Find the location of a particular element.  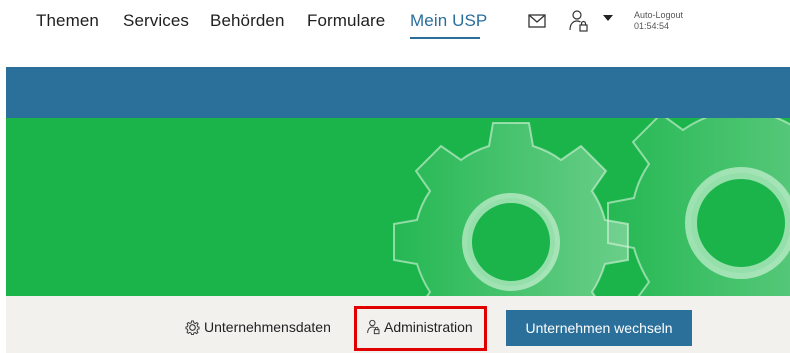

nav-item-formulare: Formulare is located at coordinates (346, 21).